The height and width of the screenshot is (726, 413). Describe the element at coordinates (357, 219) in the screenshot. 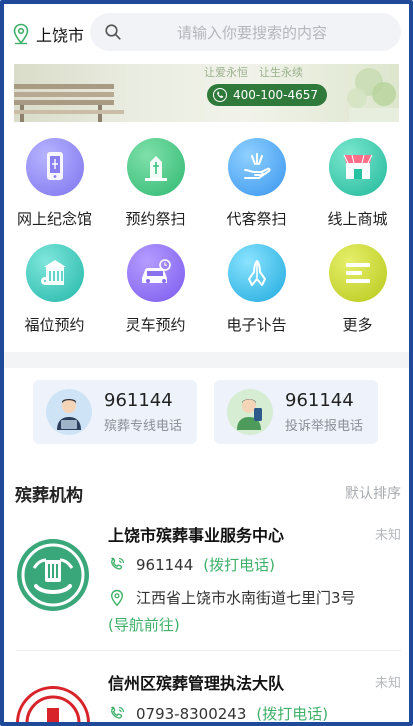

I see `service-label: 线上商城` at that location.